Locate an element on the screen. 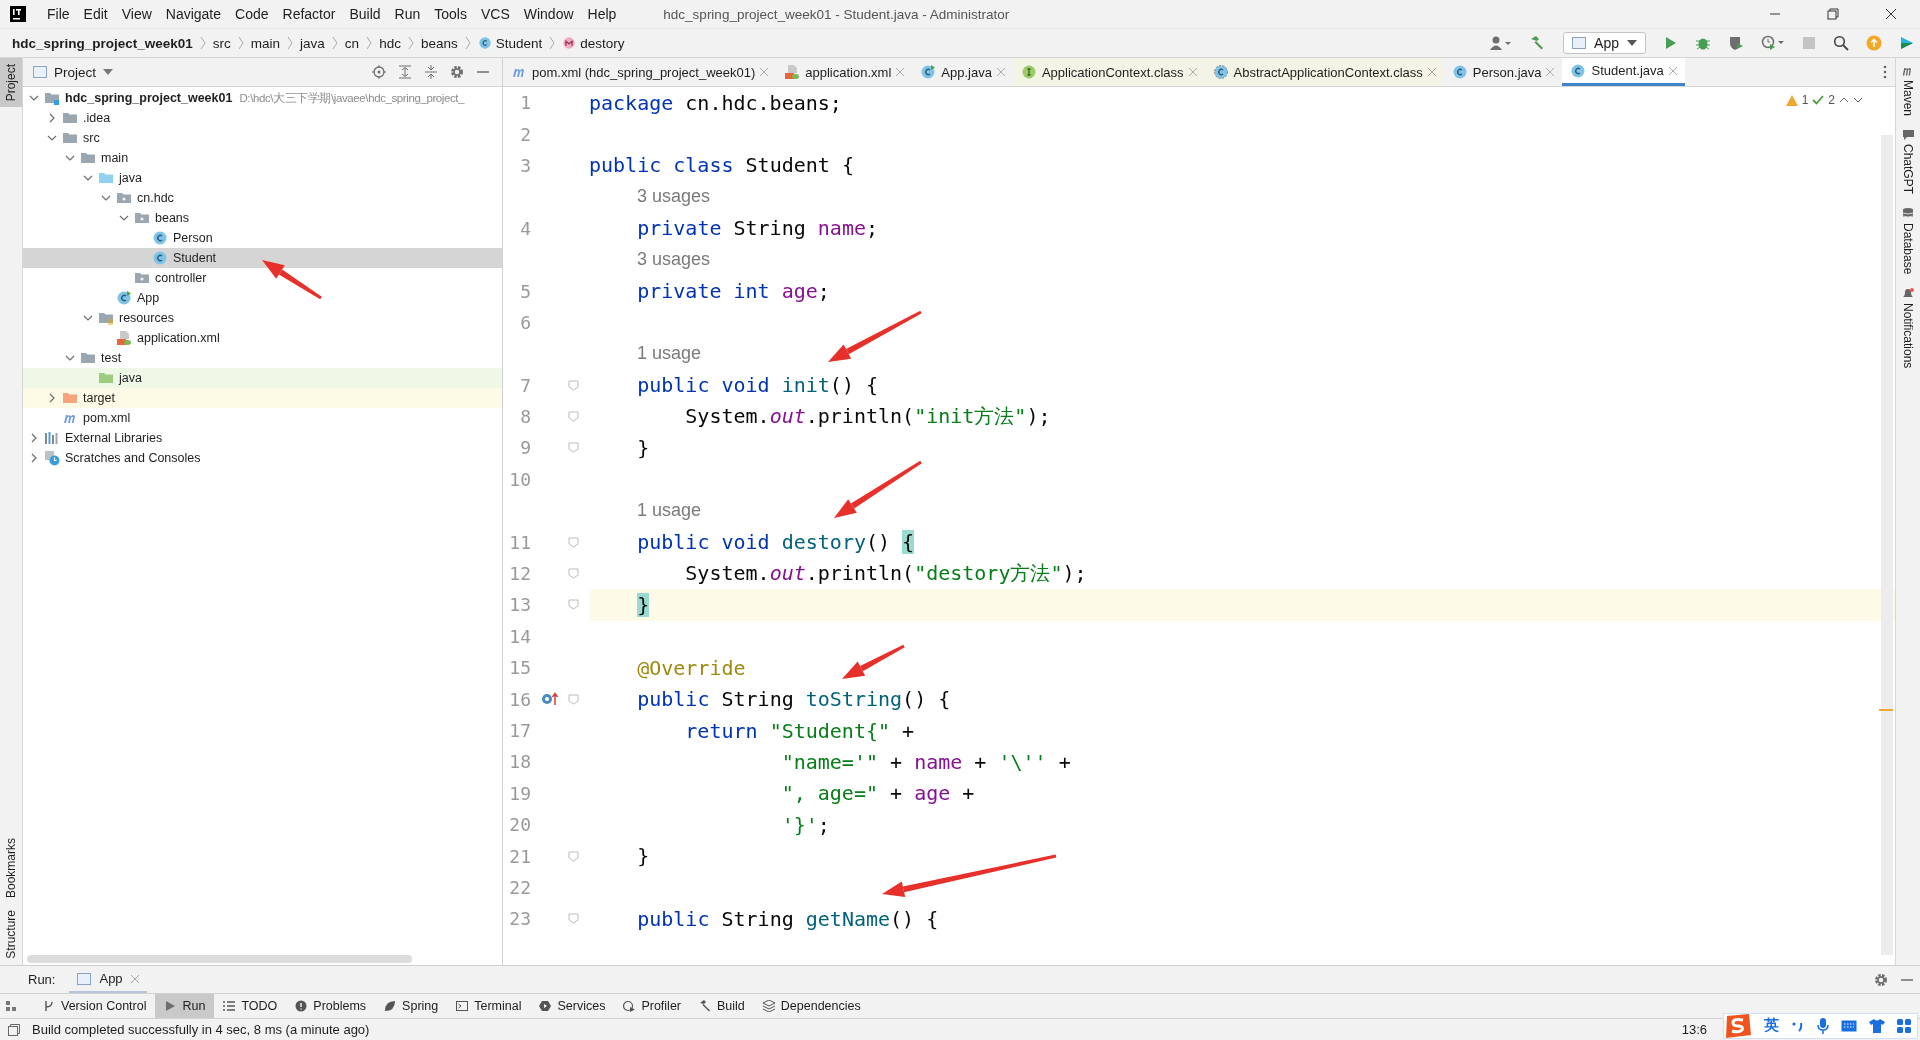 This screenshot has width=1920, height=1040. menu-item: File is located at coordinates (58, 14).